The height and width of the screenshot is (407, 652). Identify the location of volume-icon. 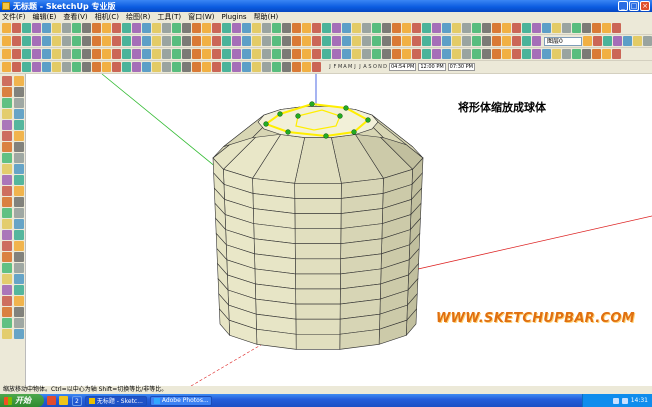
(624, 400).